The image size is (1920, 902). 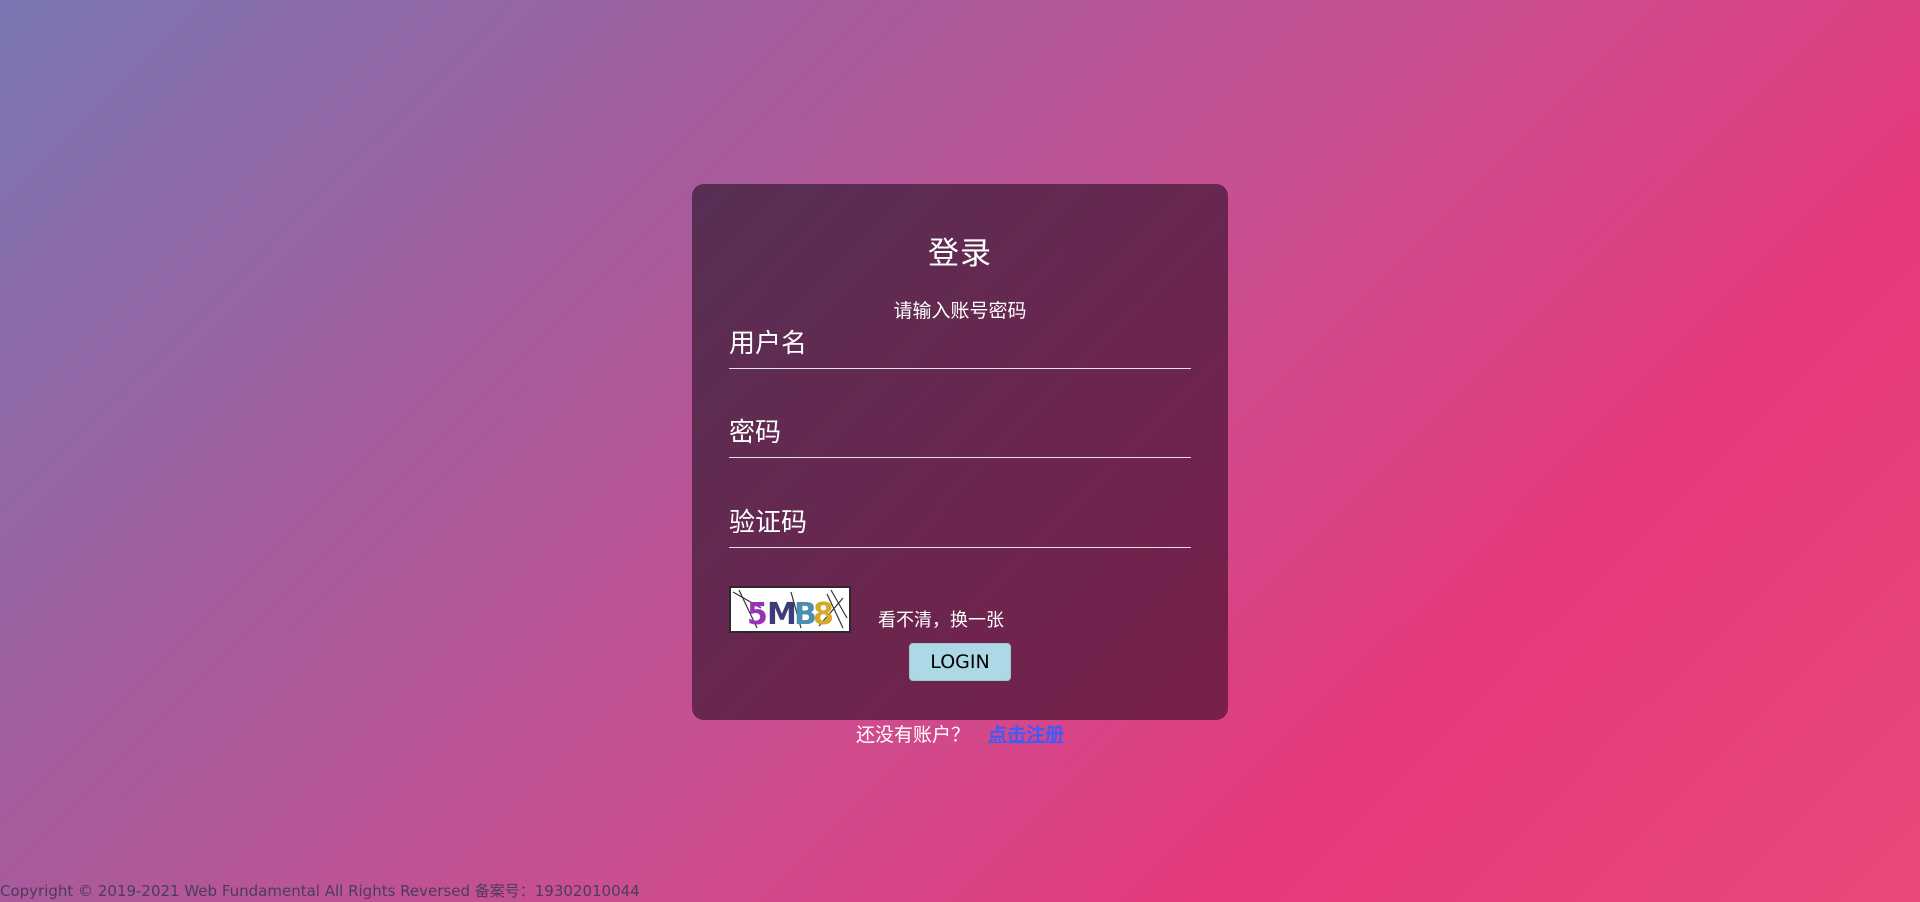 I want to click on password-input, so click(x=960, y=433).